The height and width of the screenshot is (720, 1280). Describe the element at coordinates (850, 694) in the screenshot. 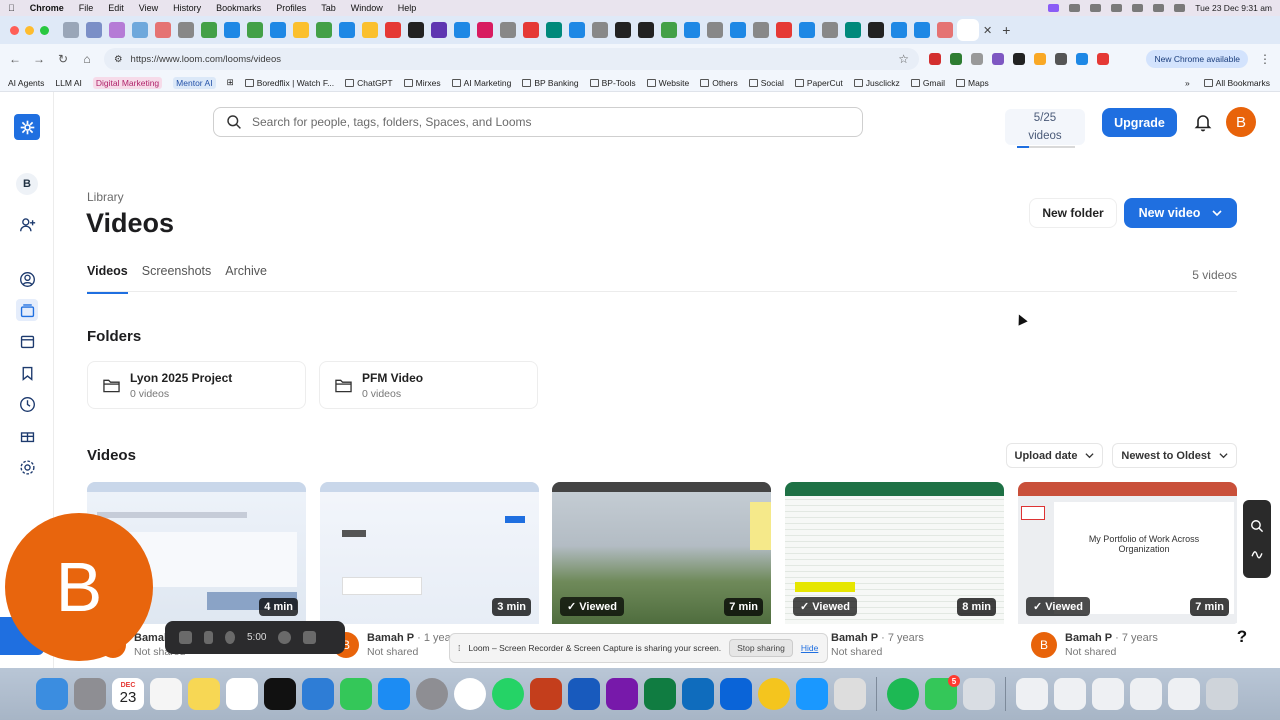

I see `app-icon` at that location.